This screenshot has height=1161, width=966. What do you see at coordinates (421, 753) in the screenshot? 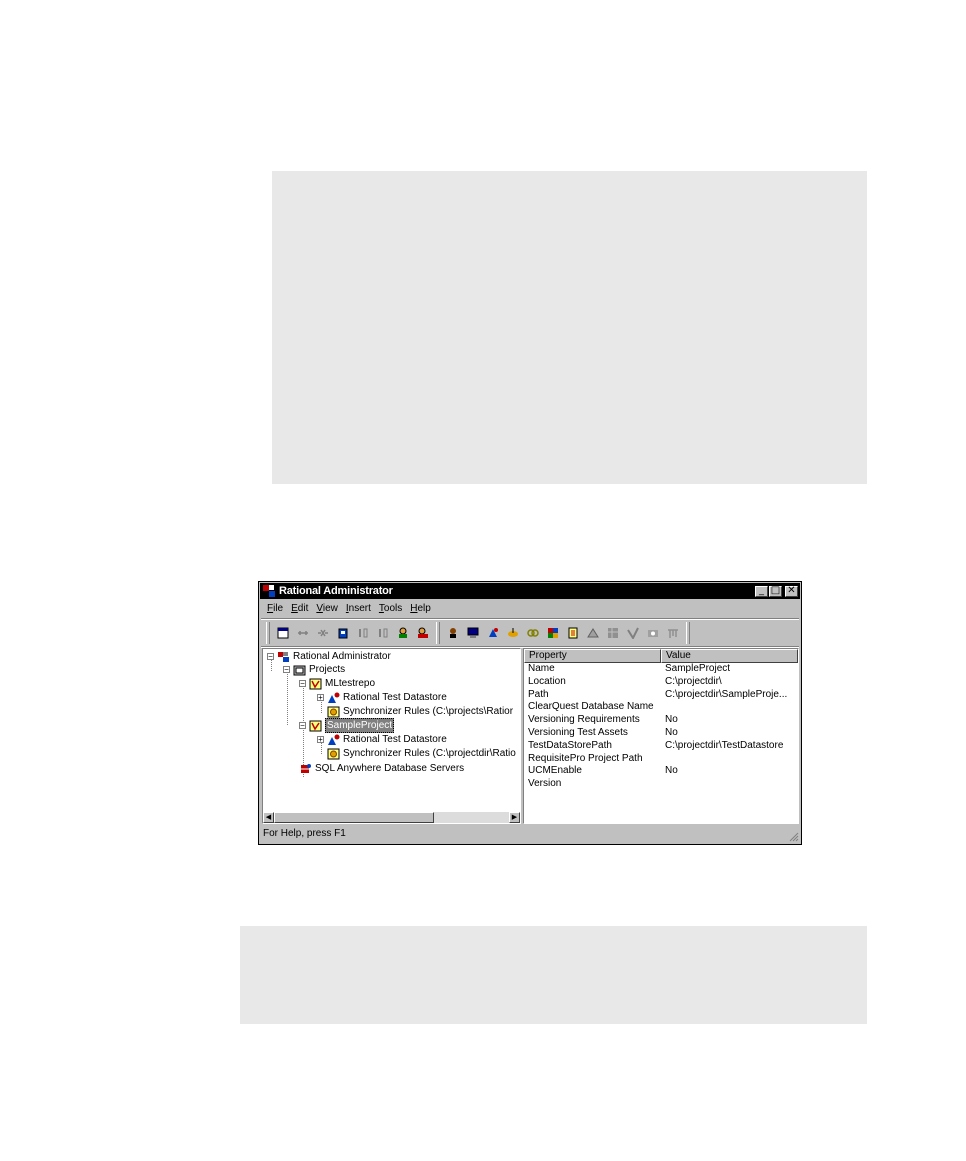
I see `tree-node-synchronizer-2: Synchronizer Rules (C:\projectdir\Ratio` at bounding box center [421, 753].